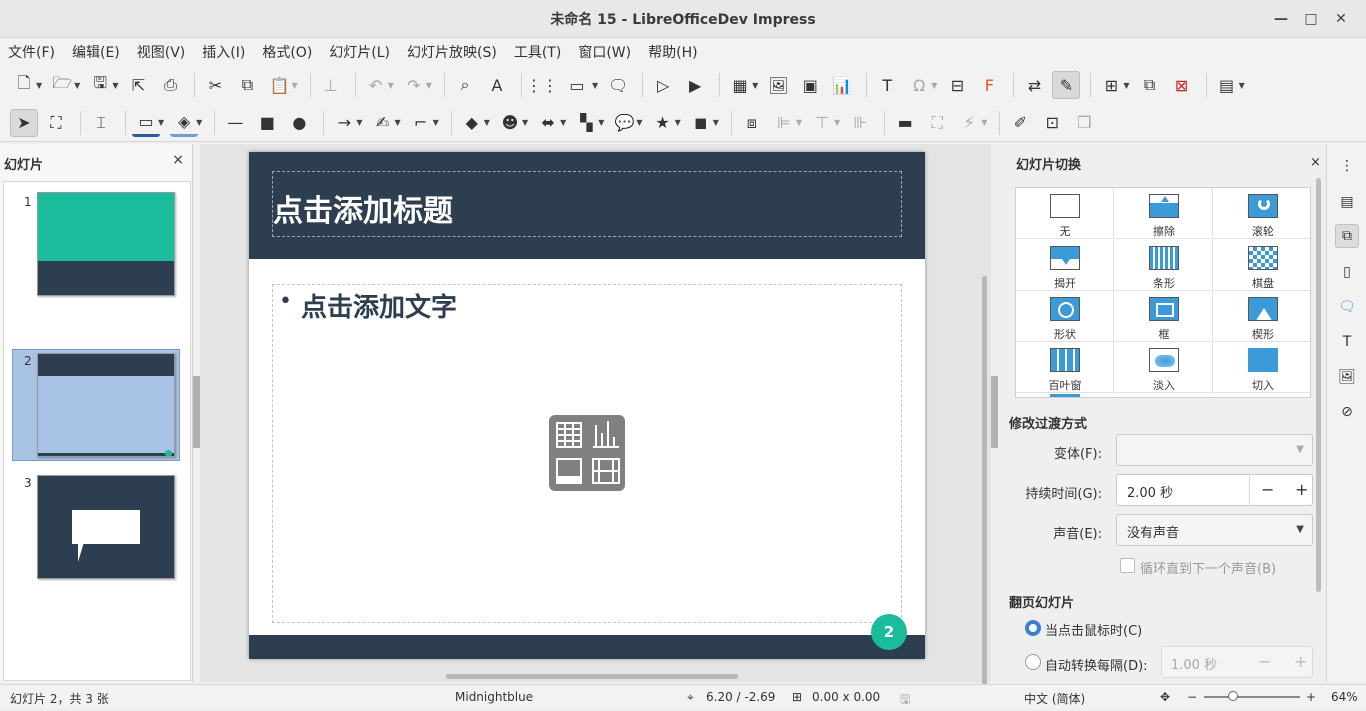 The height and width of the screenshot is (711, 1366). I want to click on save-dropdown-icon: ▼, so click(115, 85).